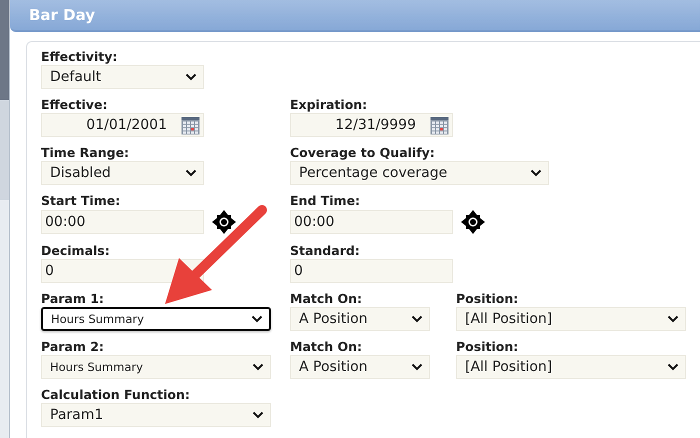  I want to click on dropdown: Disabled, so click(122, 173).